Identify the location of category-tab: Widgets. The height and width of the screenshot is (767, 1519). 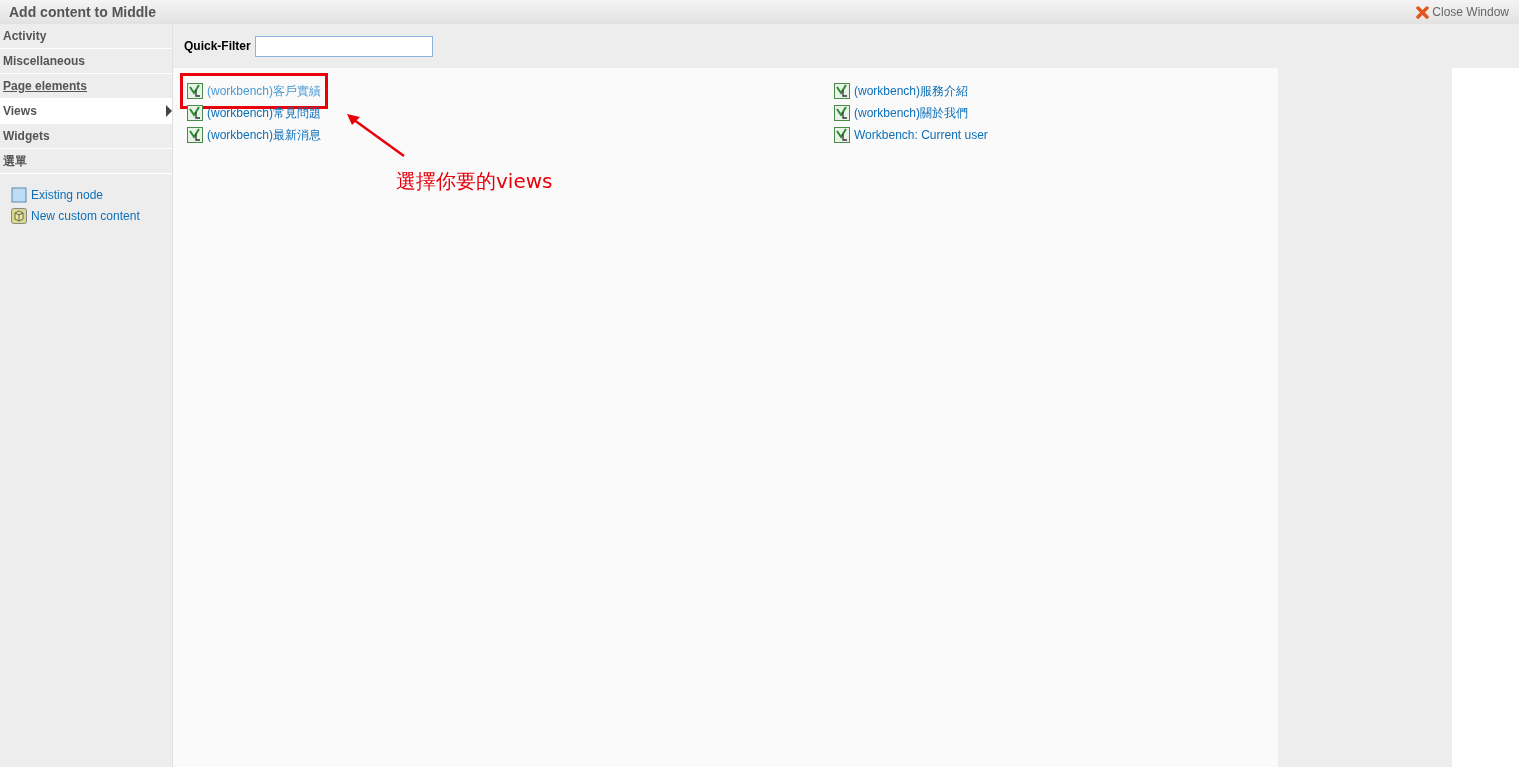
(86, 136).